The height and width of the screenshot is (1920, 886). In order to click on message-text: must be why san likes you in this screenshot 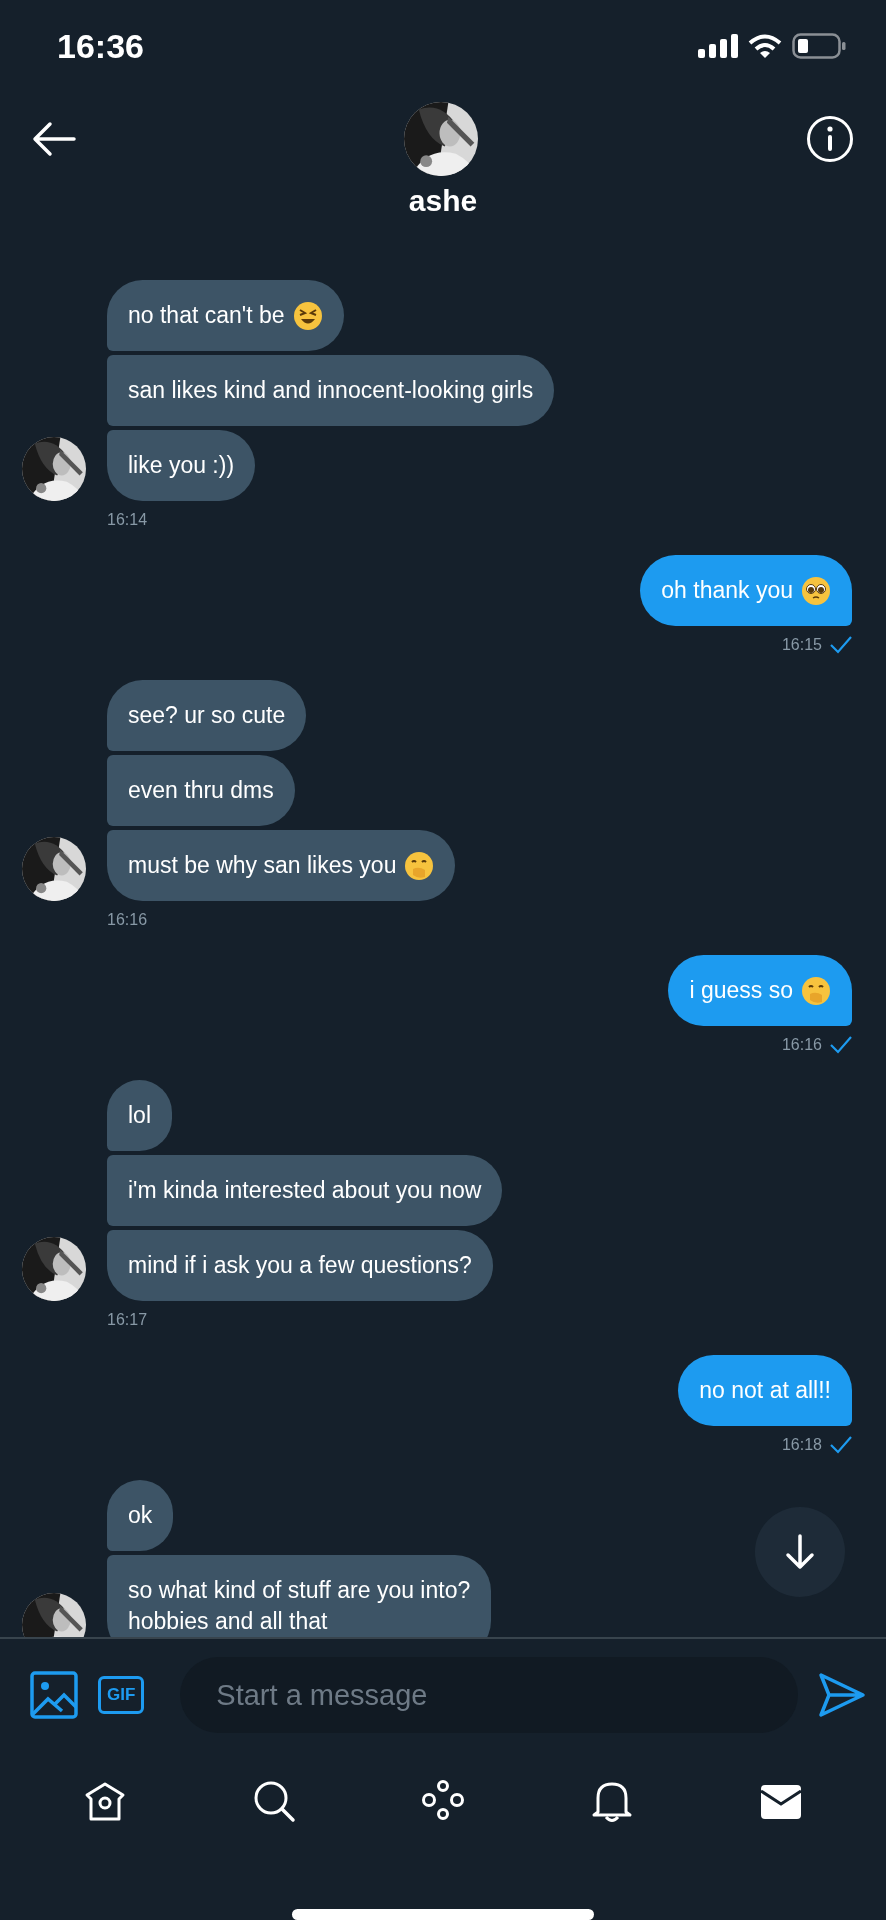, I will do `click(262, 865)`.